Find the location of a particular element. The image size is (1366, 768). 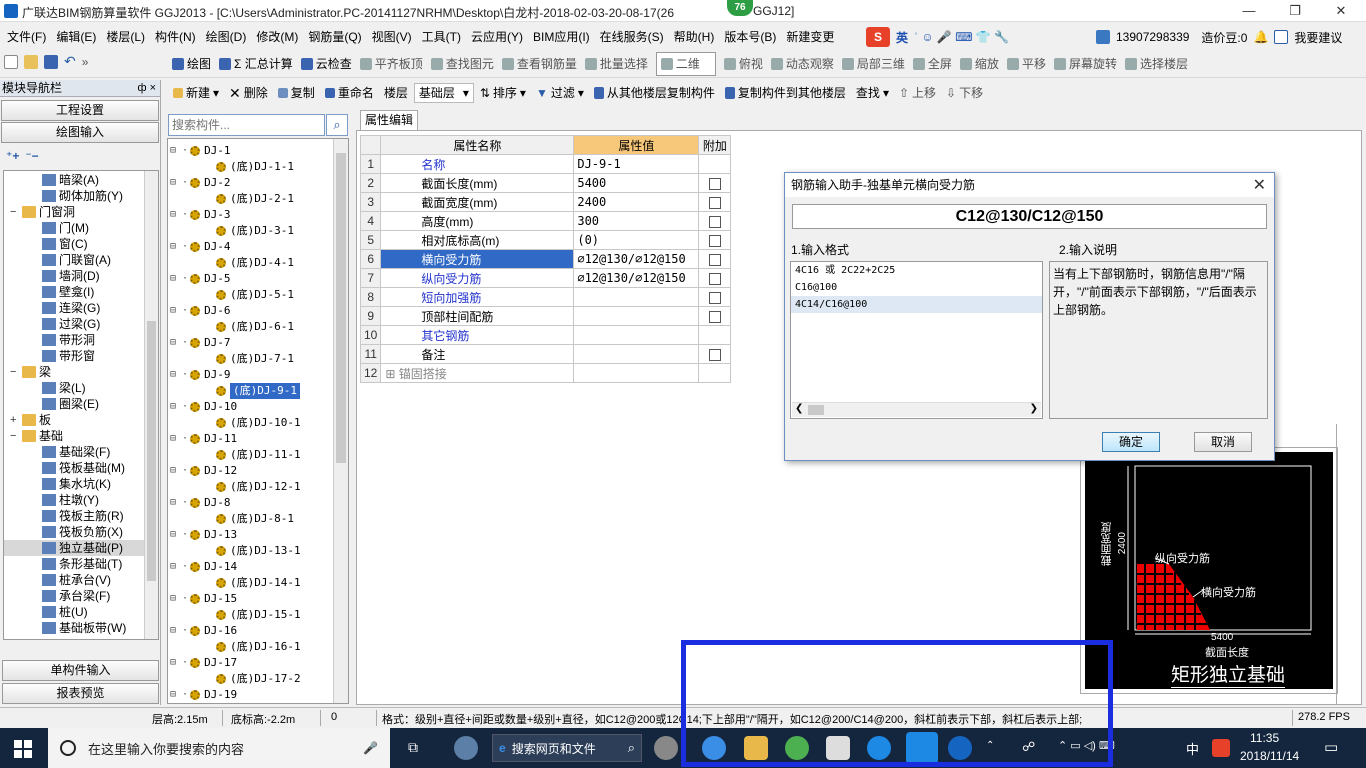

web-search-box: e 搜索网页和文件 ⌕ is located at coordinates (567, 748).